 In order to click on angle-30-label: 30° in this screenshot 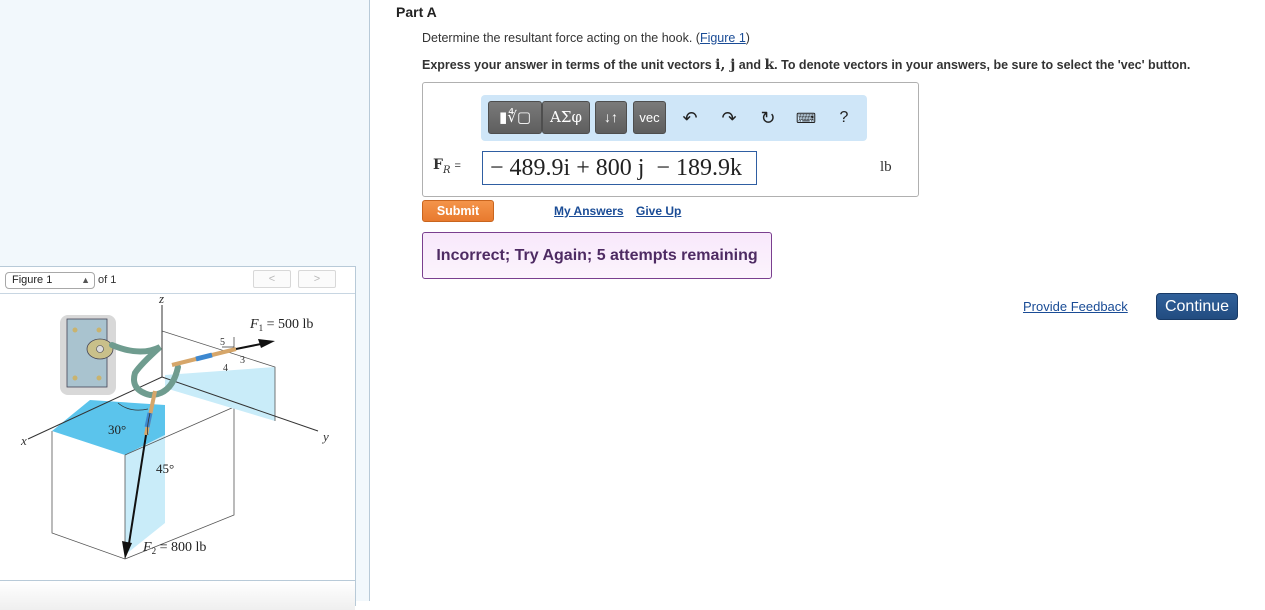, I will do `click(117, 429)`.